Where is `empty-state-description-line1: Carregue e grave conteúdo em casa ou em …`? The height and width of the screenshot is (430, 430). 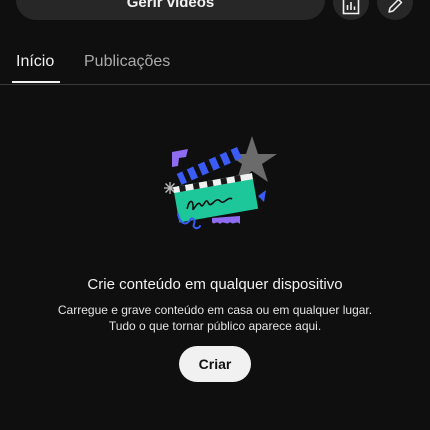 empty-state-description-line1: Carregue e grave conteúdo em casa ou em … is located at coordinates (215, 310).